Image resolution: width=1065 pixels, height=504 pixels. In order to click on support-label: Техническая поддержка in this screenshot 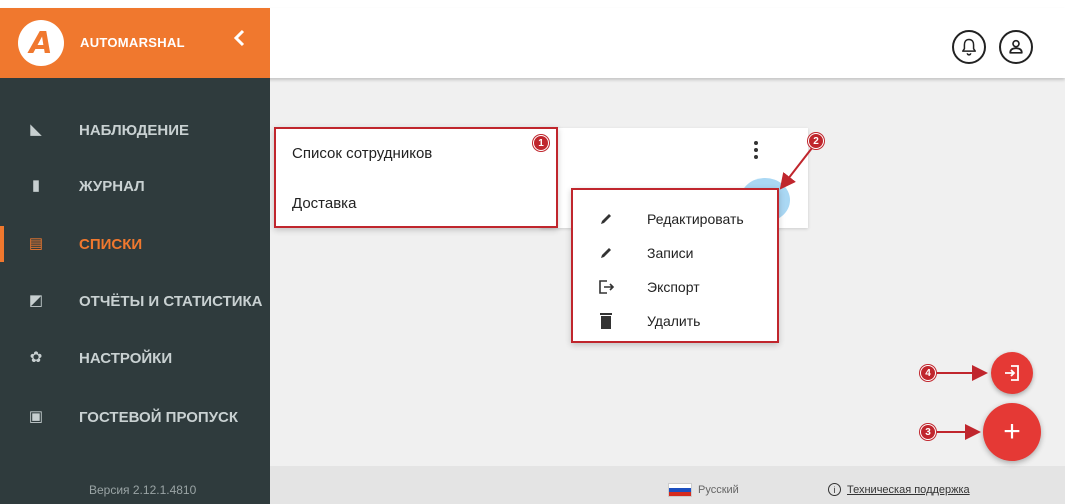, I will do `click(908, 489)`.